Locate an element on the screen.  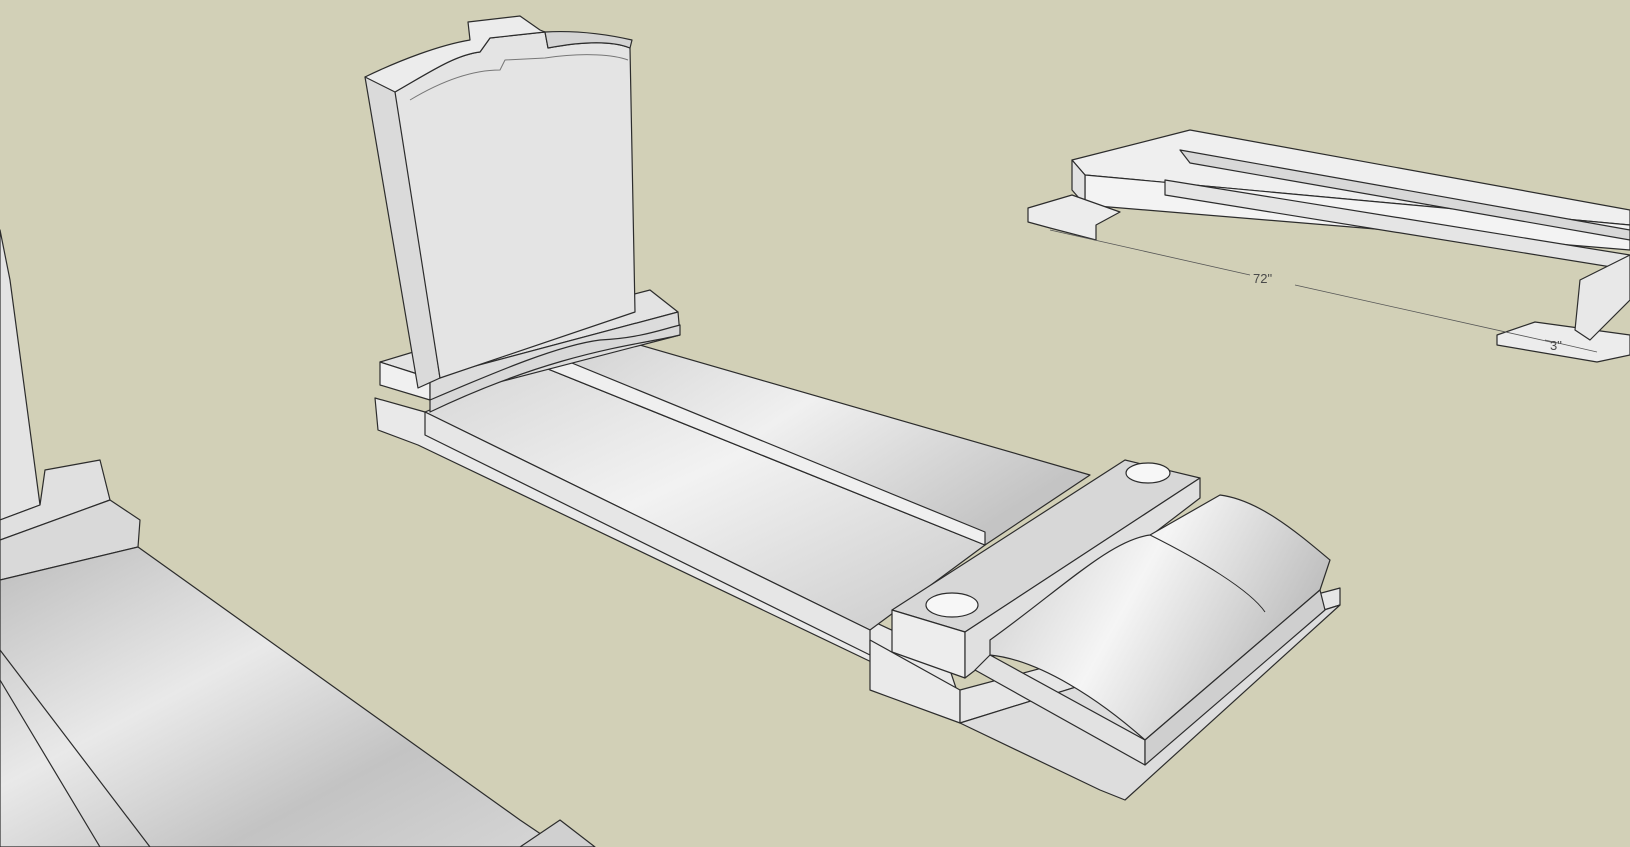
dimension-height-label: 3" is located at coordinates (1556, 345).